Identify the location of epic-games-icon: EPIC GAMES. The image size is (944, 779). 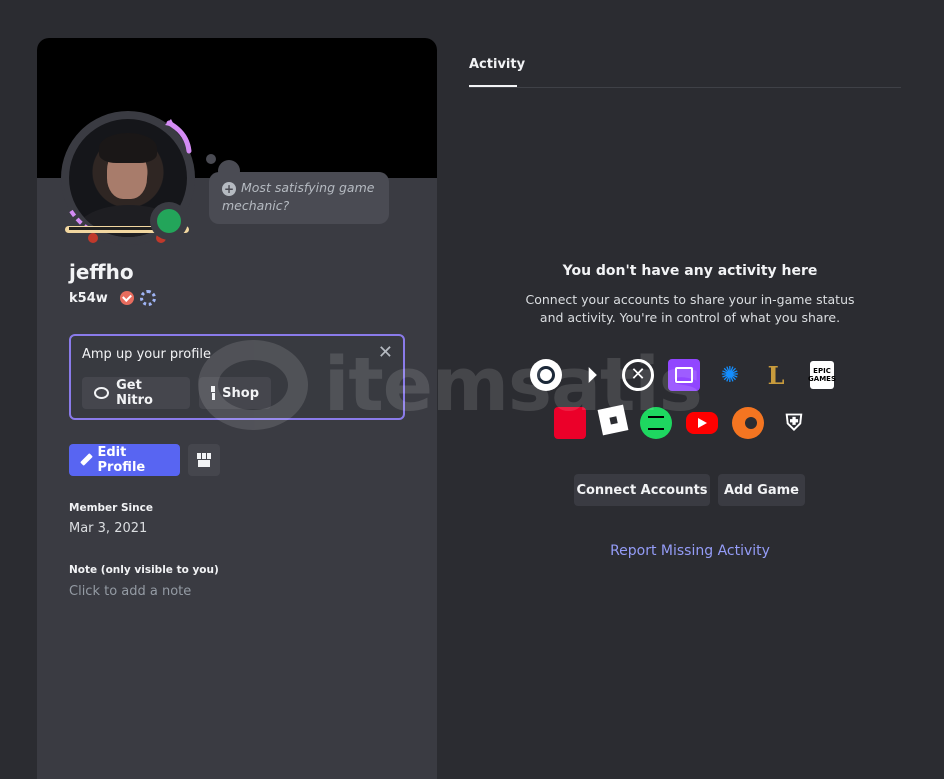
(822, 375).